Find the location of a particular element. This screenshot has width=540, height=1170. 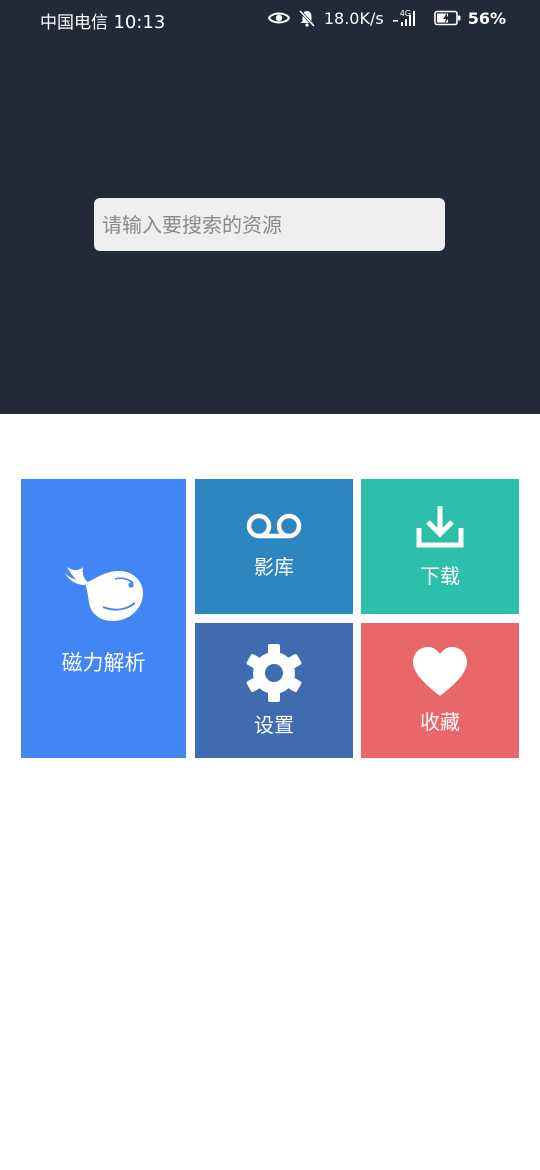

whale-icon is located at coordinates (104, 595).